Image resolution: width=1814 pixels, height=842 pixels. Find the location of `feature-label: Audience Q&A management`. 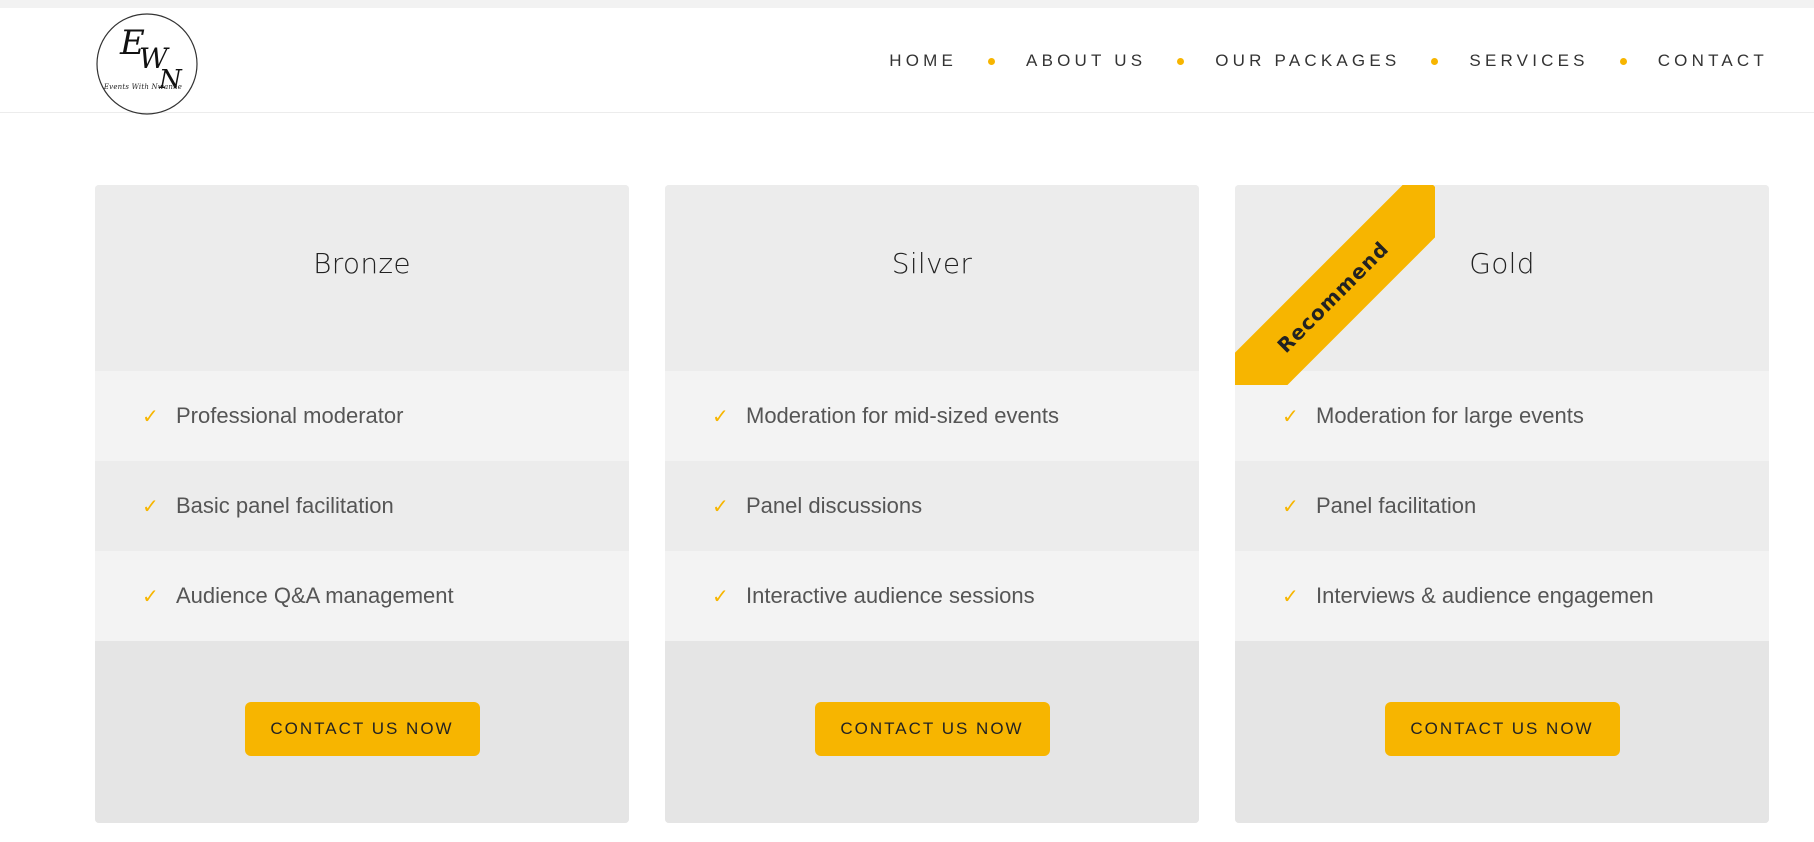

feature-label: Audience Q&A management is located at coordinates (315, 595).